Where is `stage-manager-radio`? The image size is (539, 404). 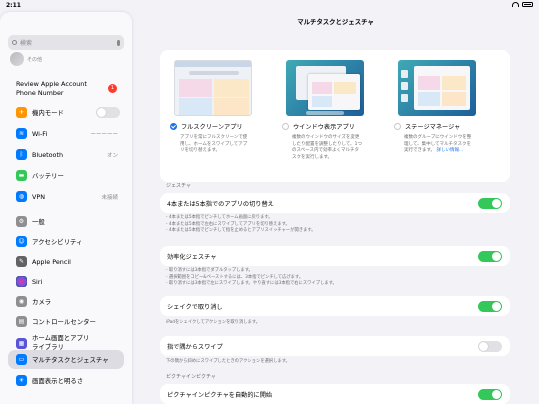
stage-manager-radio is located at coordinates (397, 126).